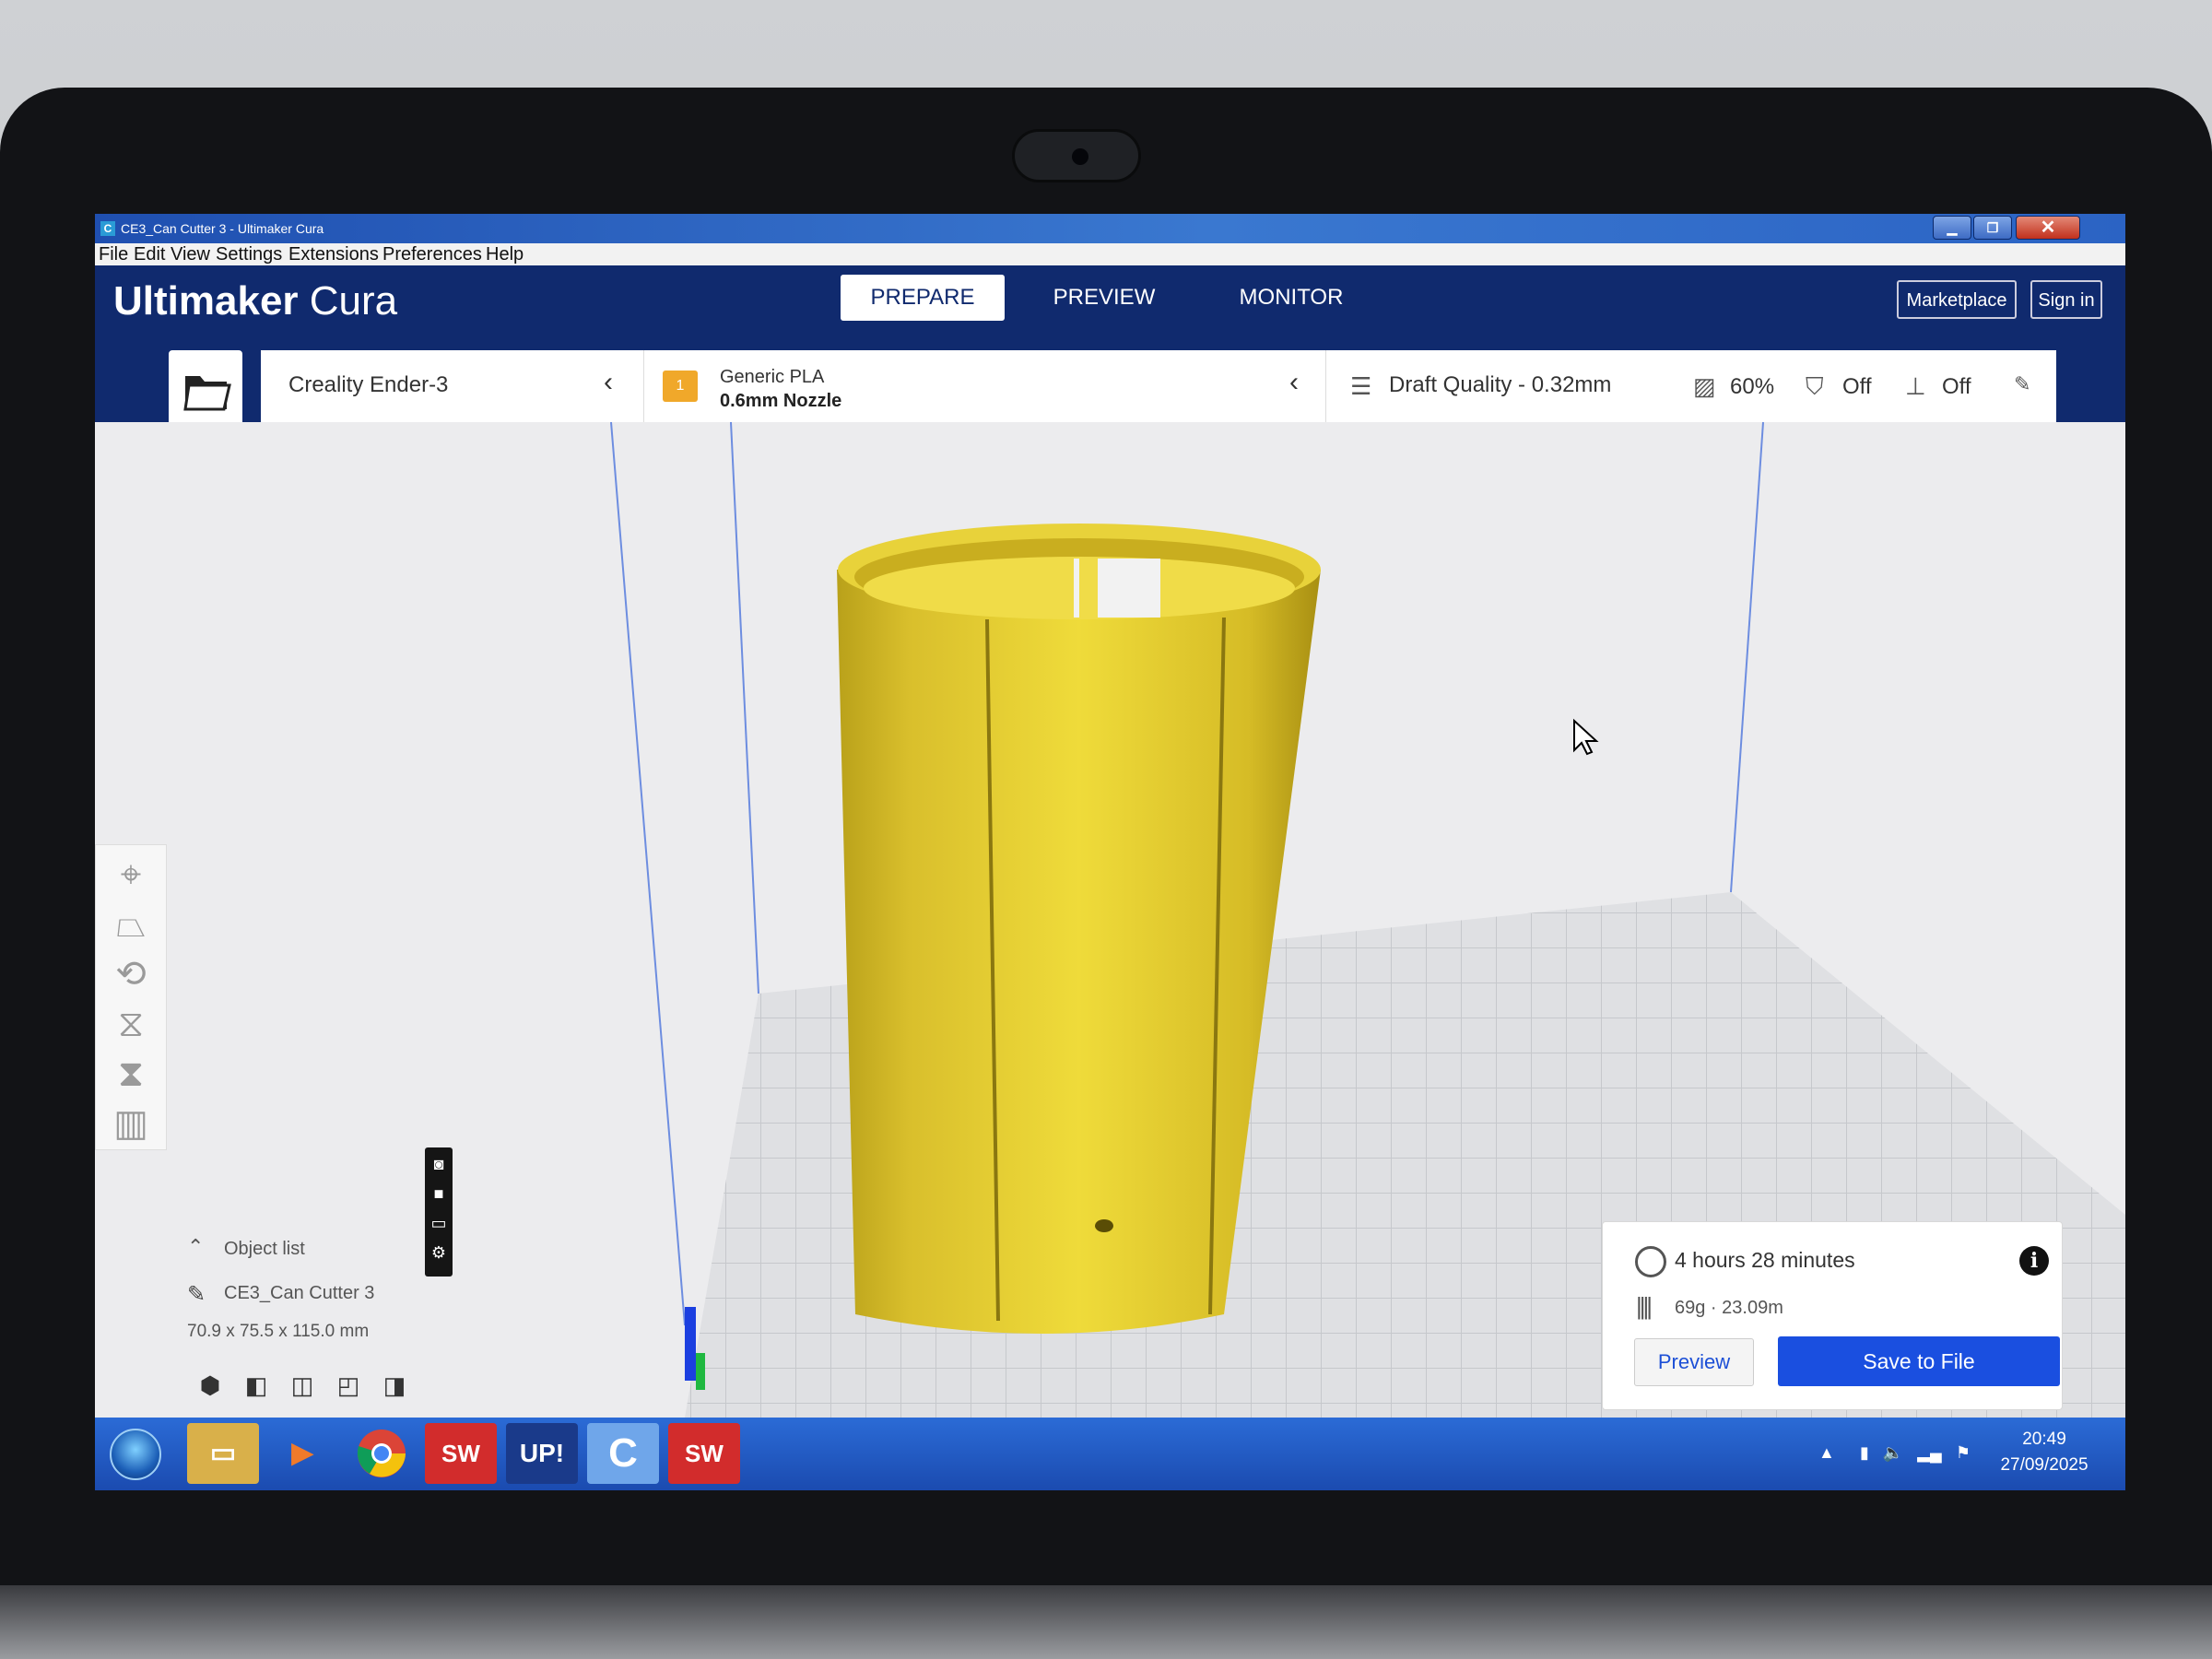 The width and height of the screenshot is (2212, 1659). What do you see at coordinates (461, 1453) in the screenshot?
I see `solidworks-icon: SW` at bounding box center [461, 1453].